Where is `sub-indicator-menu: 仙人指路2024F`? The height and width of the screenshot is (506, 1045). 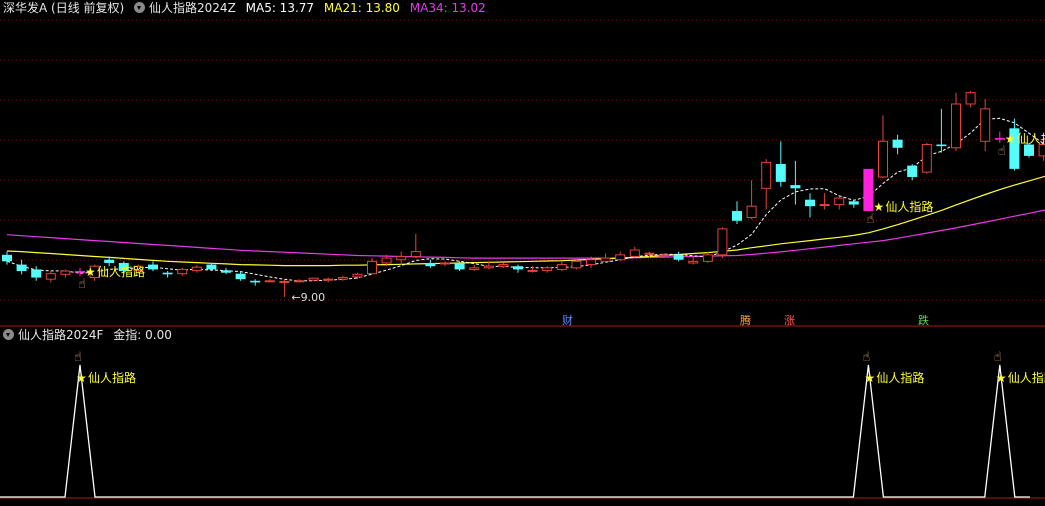 sub-indicator-menu: 仙人指路2024F is located at coordinates (53, 335).